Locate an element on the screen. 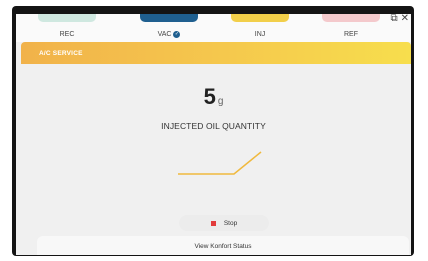  injection-progress-line is located at coordinates (220, 163).